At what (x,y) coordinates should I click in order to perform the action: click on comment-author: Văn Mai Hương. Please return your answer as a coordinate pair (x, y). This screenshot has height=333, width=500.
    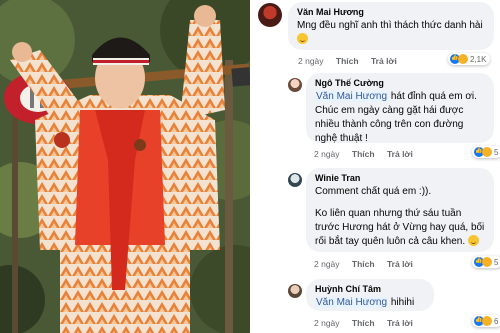
    Looking at the image, I should click on (391, 12).